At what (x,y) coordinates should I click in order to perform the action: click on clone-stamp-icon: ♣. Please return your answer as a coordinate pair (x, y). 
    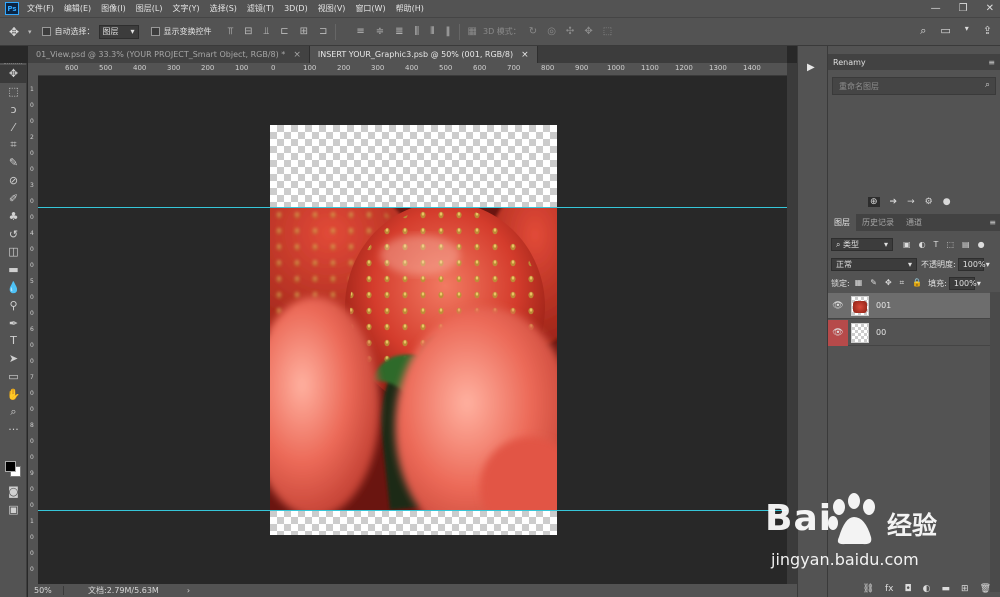
    Looking at the image, I should click on (13, 216).